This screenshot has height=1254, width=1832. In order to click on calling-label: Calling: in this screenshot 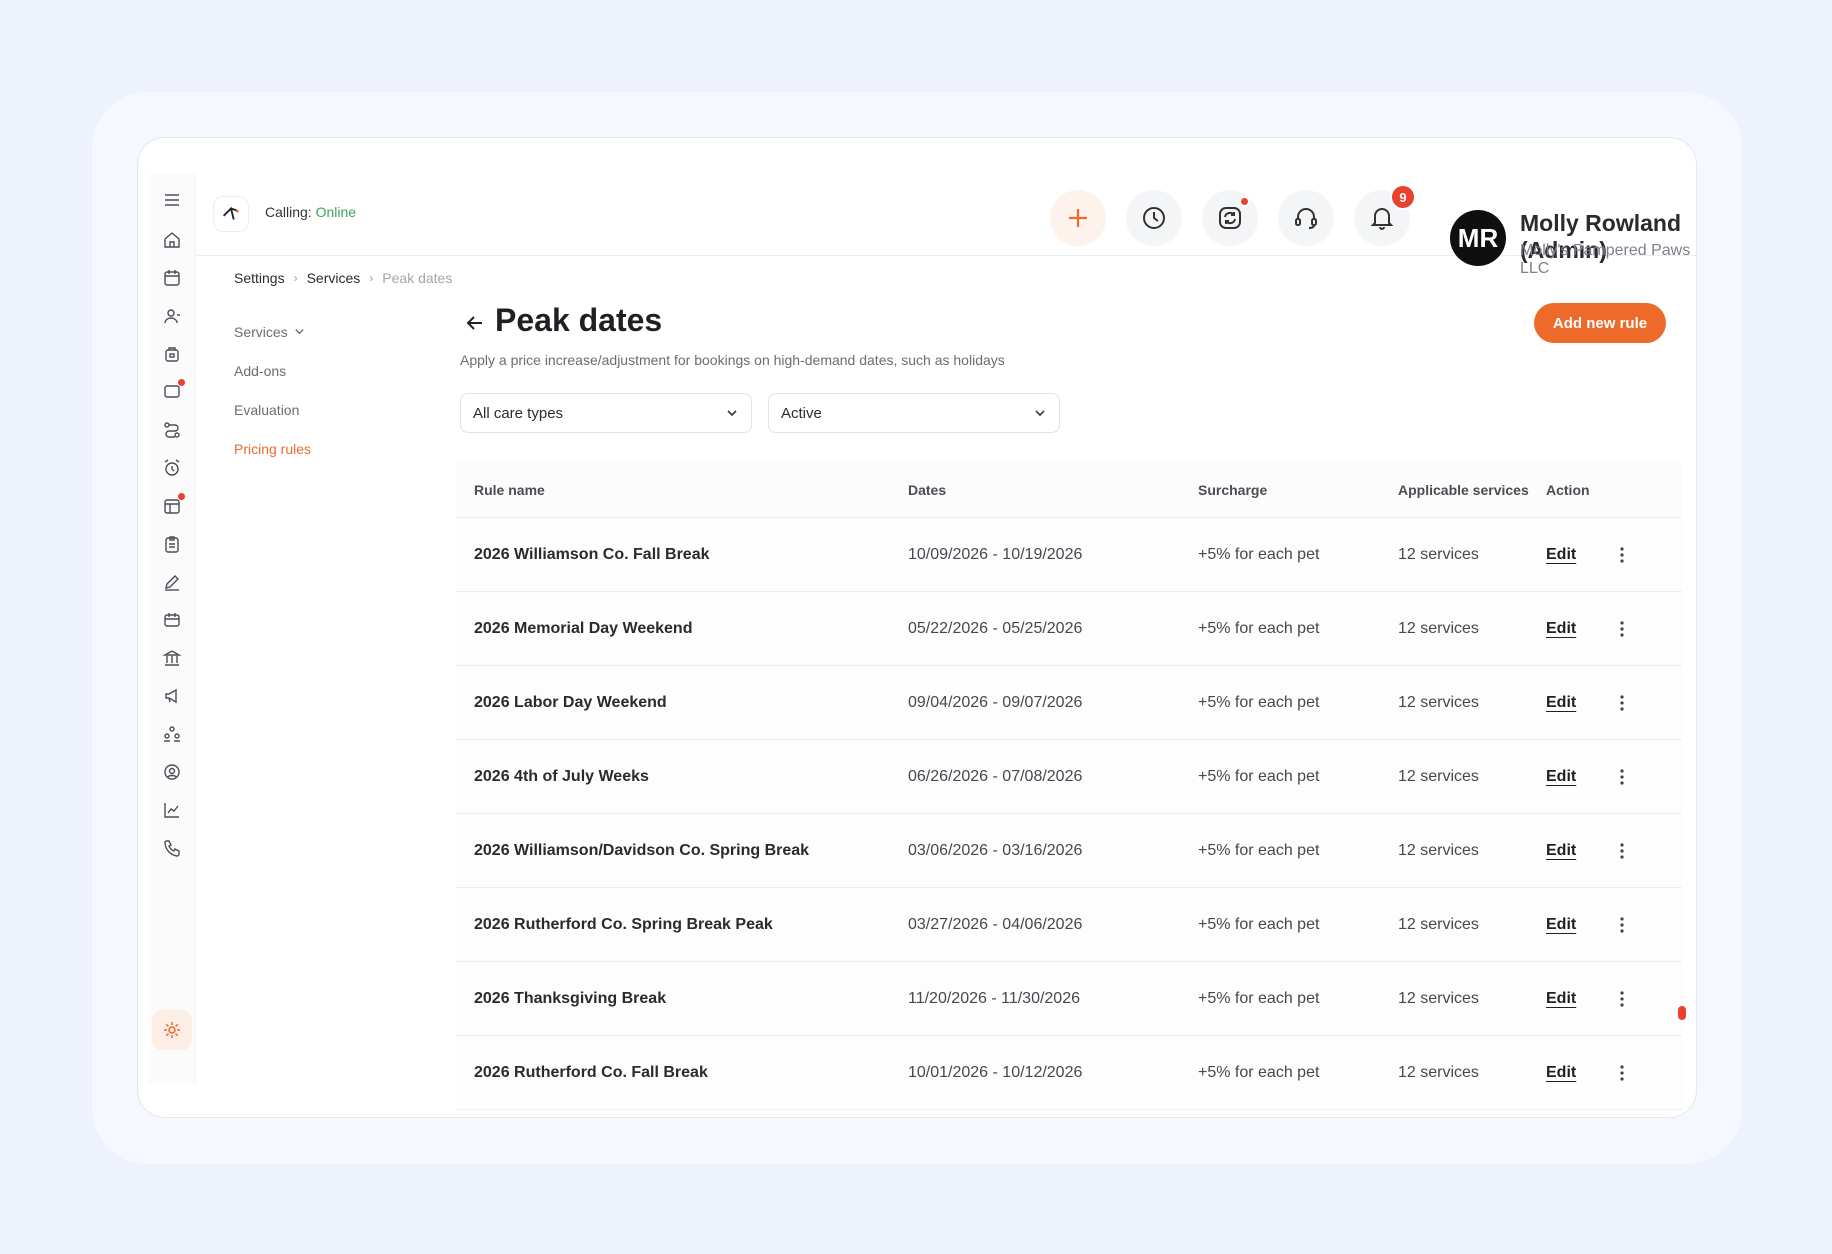, I will do `click(288, 212)`.